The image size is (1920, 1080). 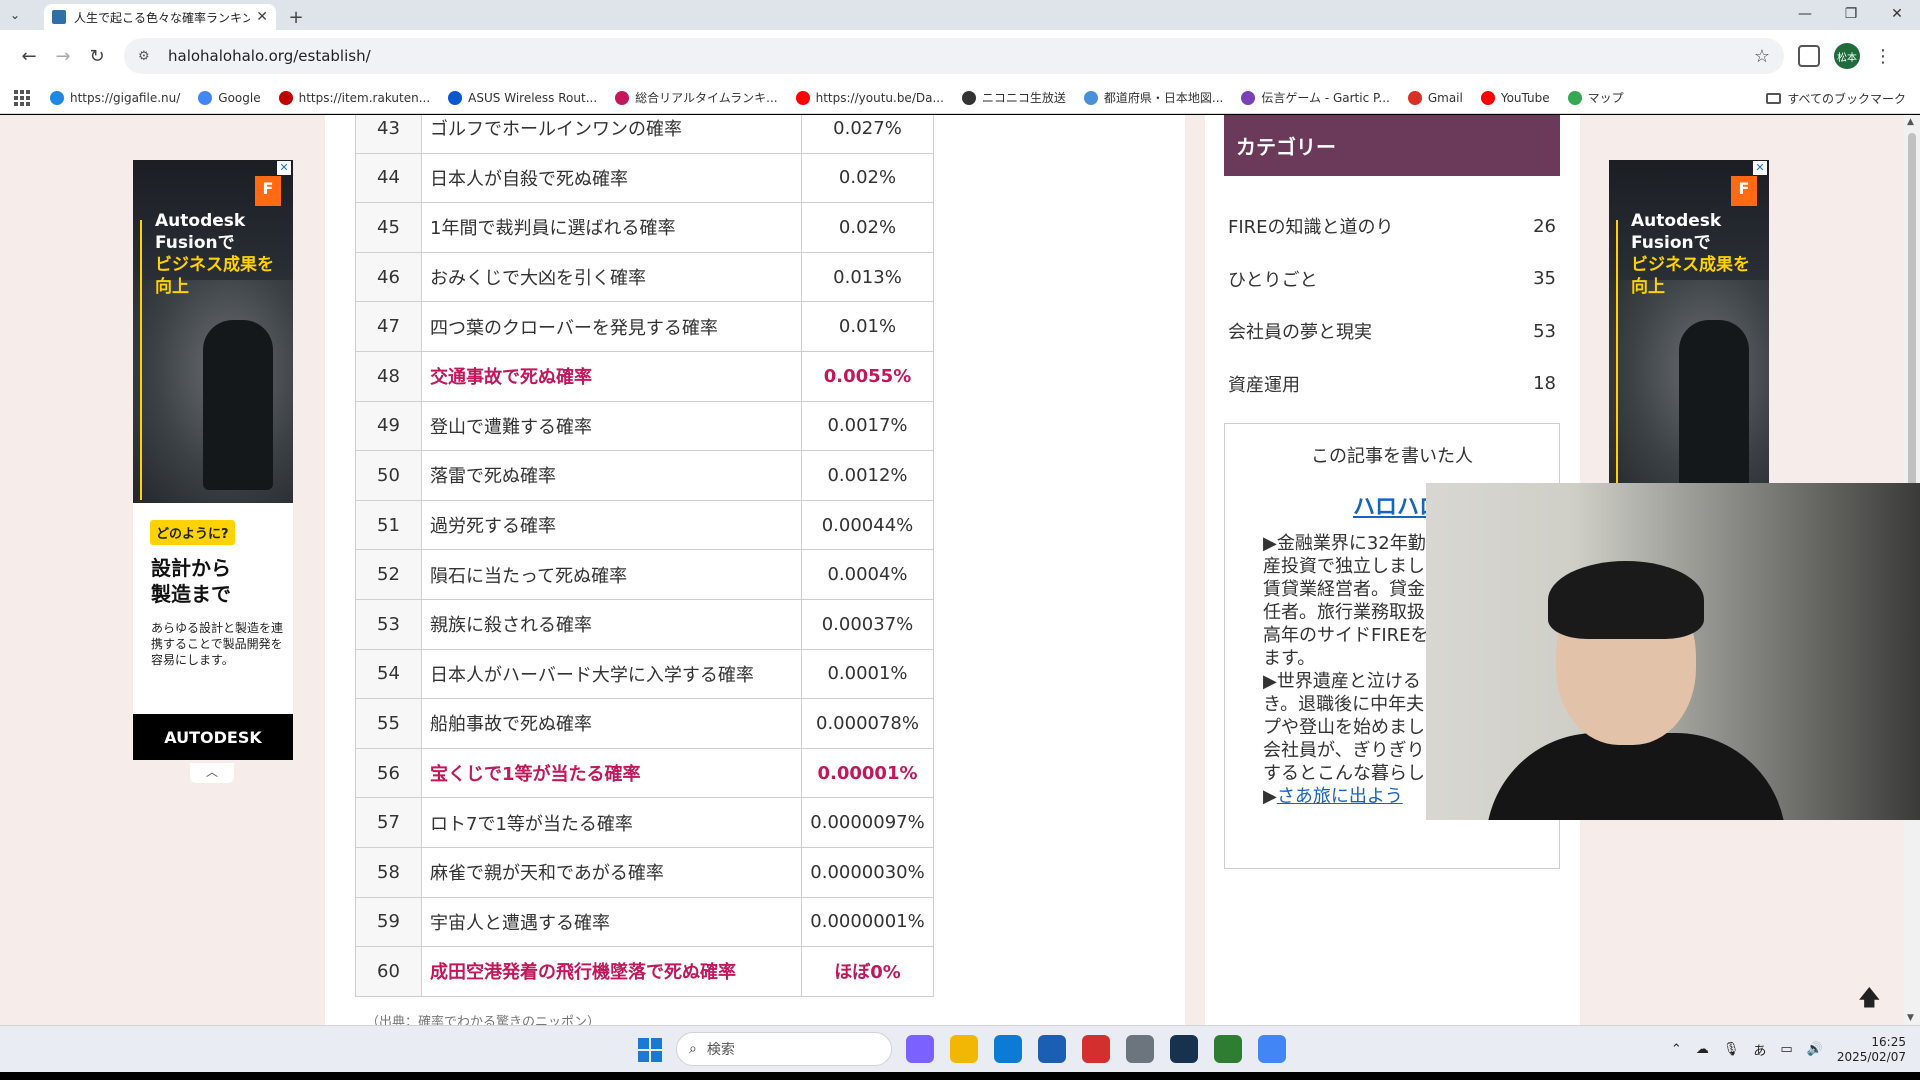 I want to click on table-row: 47 四つ葉のクローバーを発見する確率 0.01%, so click(x=644, y=326).